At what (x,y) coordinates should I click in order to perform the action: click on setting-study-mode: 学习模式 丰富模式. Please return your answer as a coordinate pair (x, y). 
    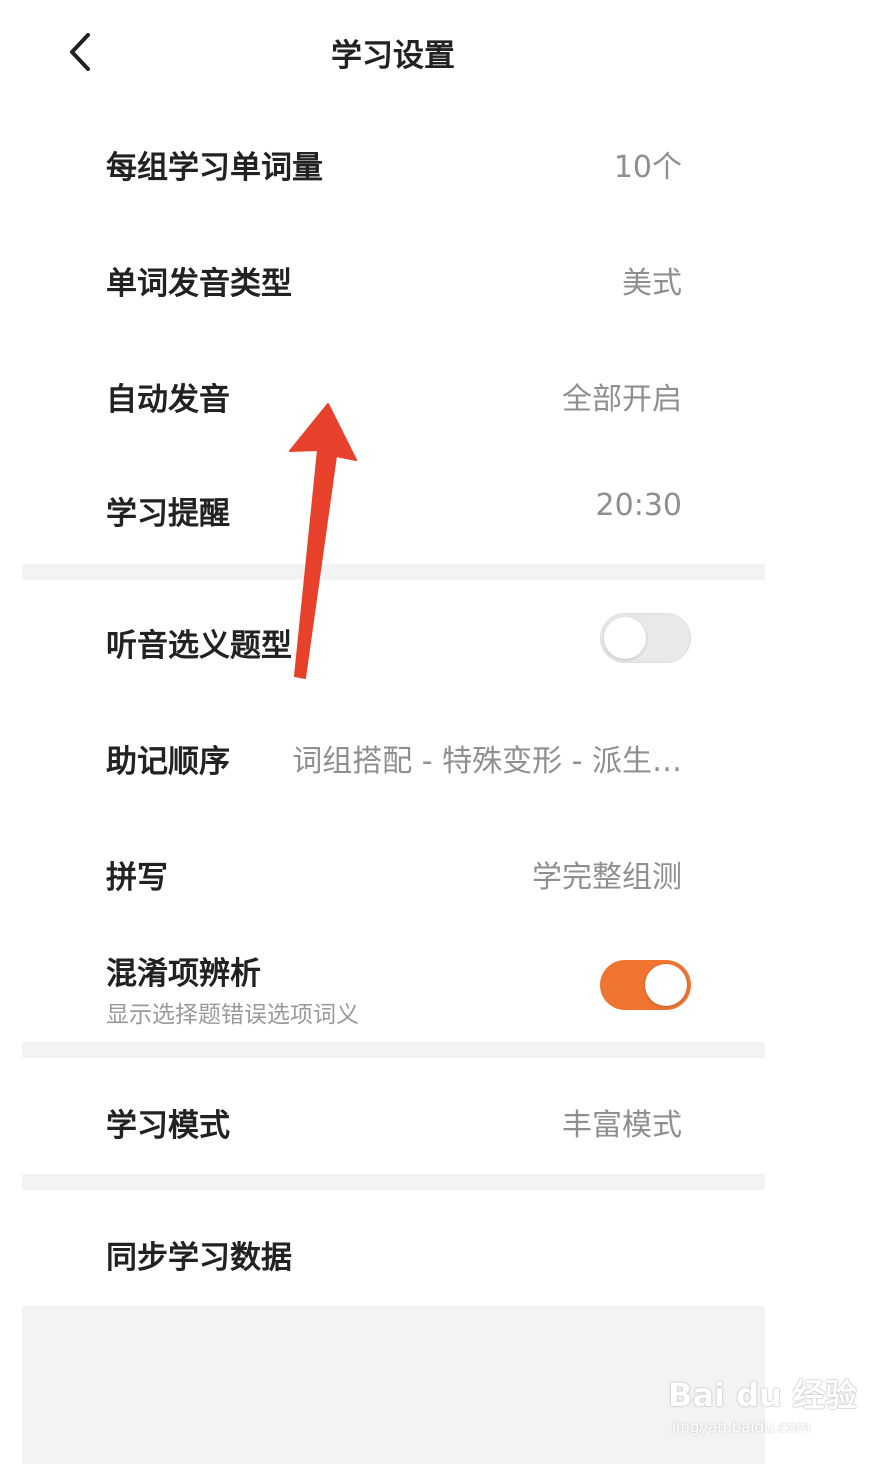
    Looking at the image, I should click on (393, 1116).